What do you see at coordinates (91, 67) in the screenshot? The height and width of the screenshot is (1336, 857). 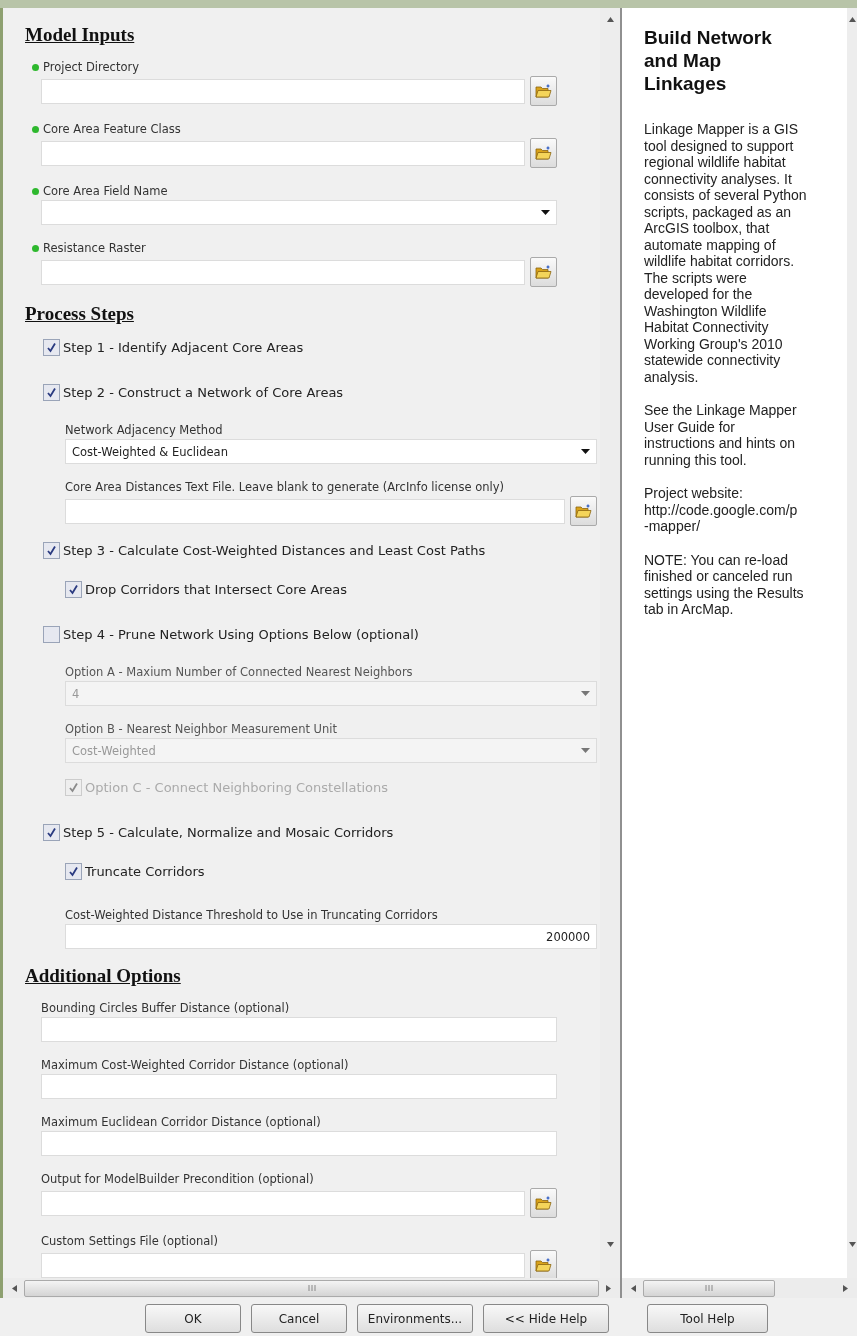 I see `field-label: Project Directory` at bounding box center [91, 67].